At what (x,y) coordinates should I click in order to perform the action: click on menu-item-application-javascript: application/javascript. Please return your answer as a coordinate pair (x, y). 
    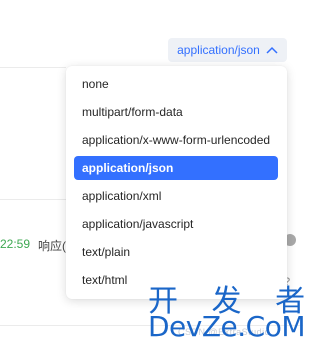
    Looking at the image, I should click on (176, 224).